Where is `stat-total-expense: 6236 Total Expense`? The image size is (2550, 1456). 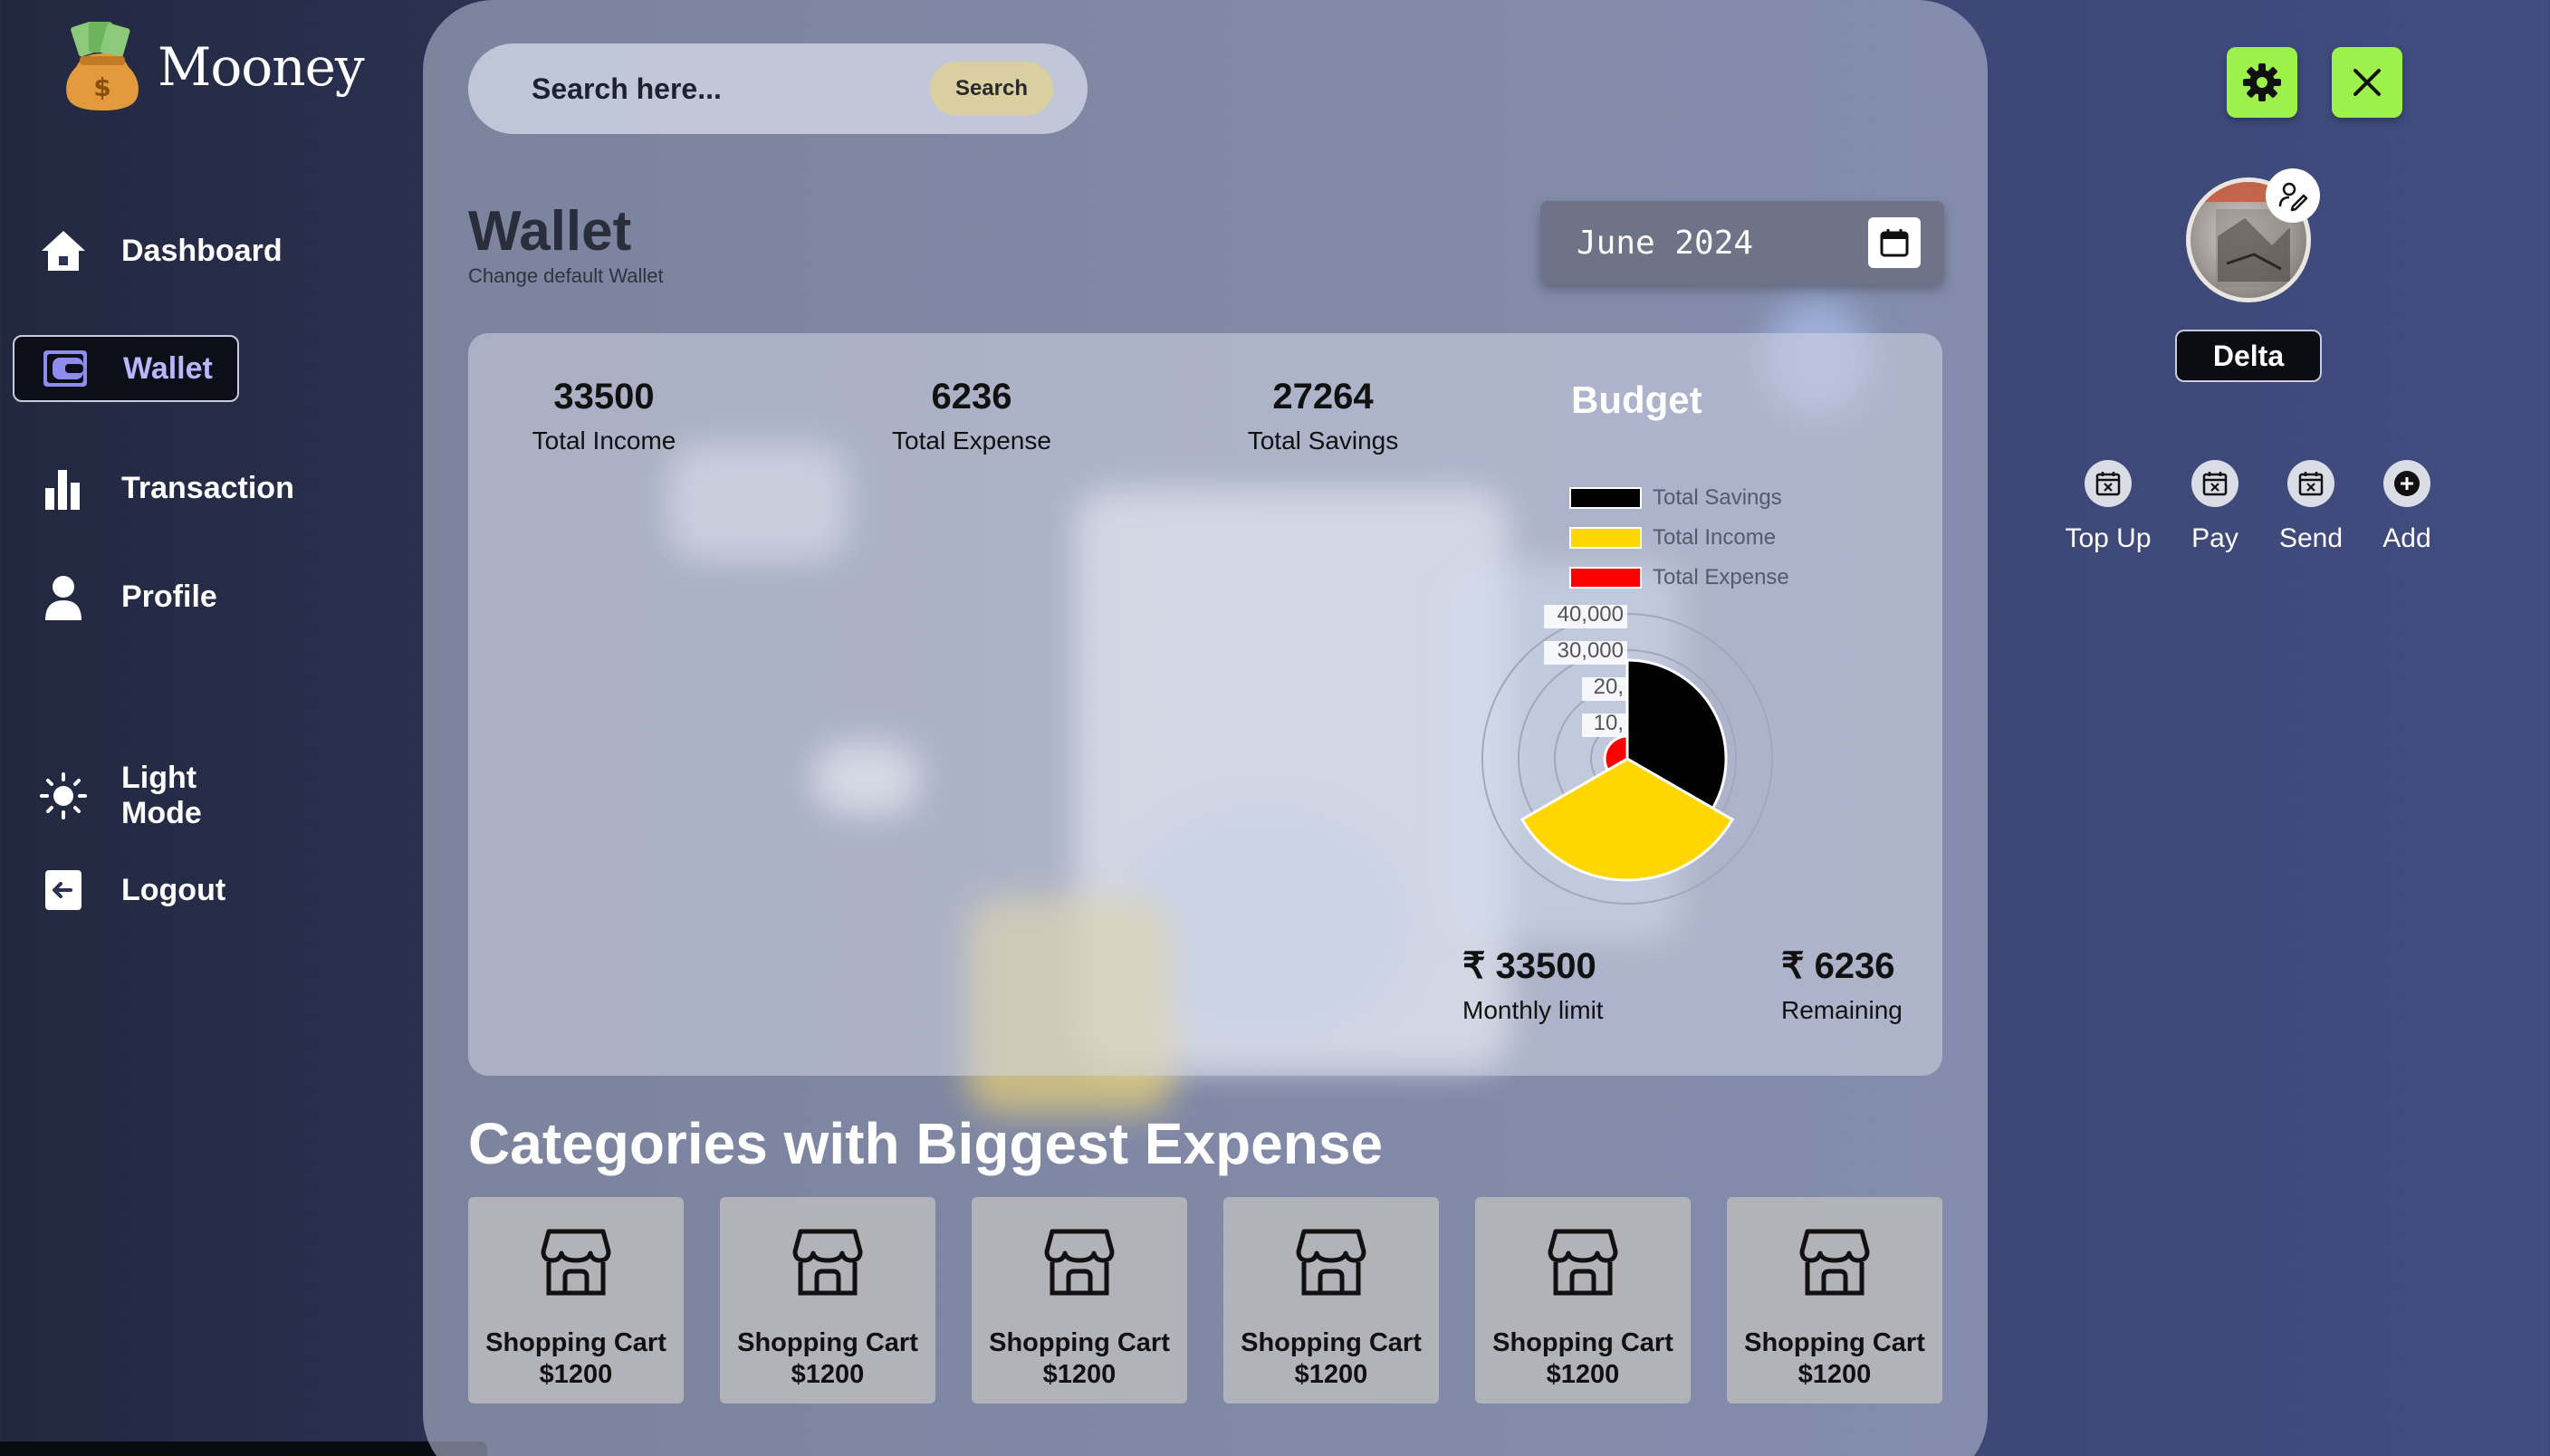
stat-total-expense: 6236 Total Expense is located at coordinates (971, 416).